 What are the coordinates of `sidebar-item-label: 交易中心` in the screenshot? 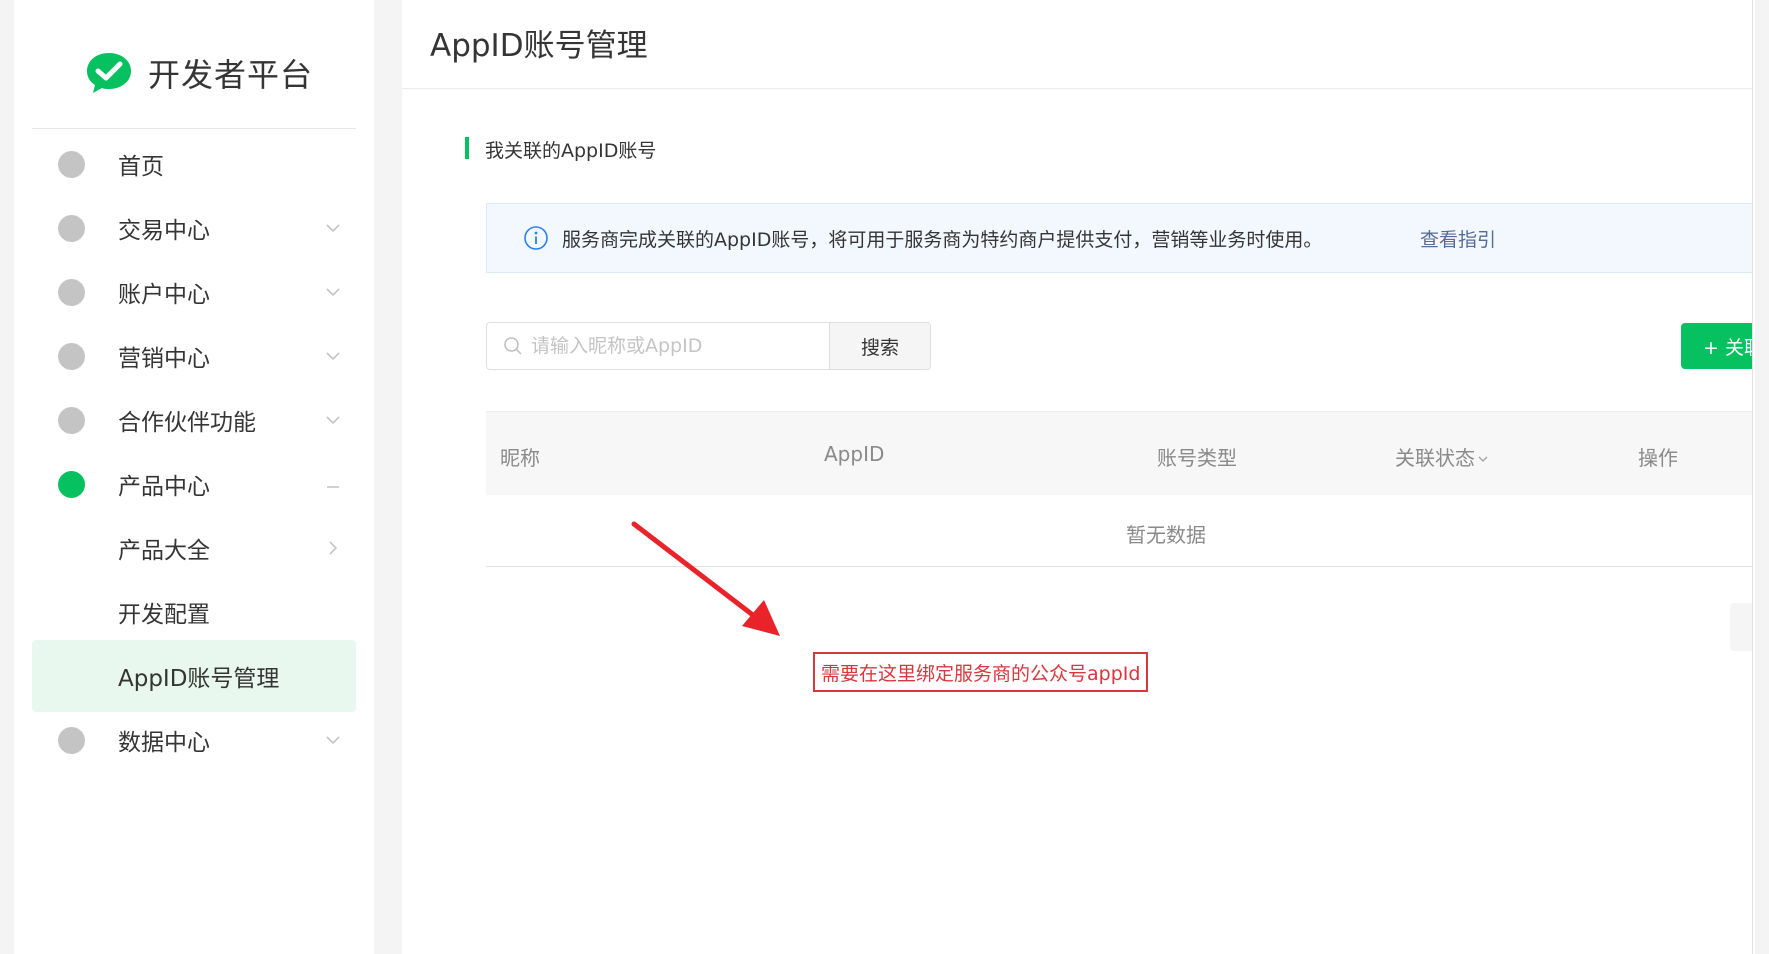 It's located at (164, 231).